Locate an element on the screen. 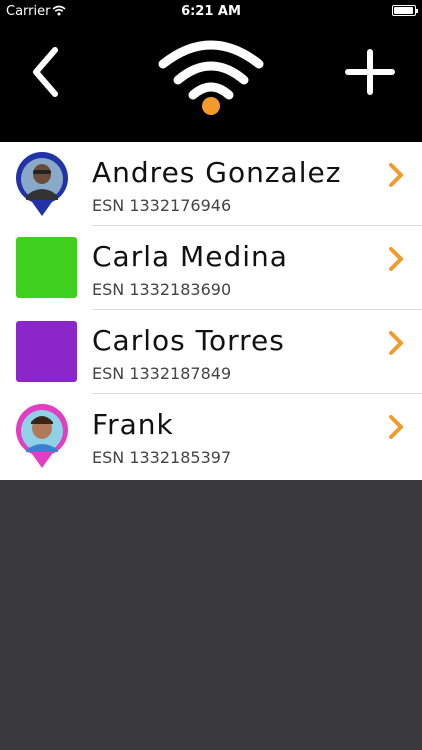  list-item-frank: Frank ESN 1332185397 is located at coordinates (211, 436).